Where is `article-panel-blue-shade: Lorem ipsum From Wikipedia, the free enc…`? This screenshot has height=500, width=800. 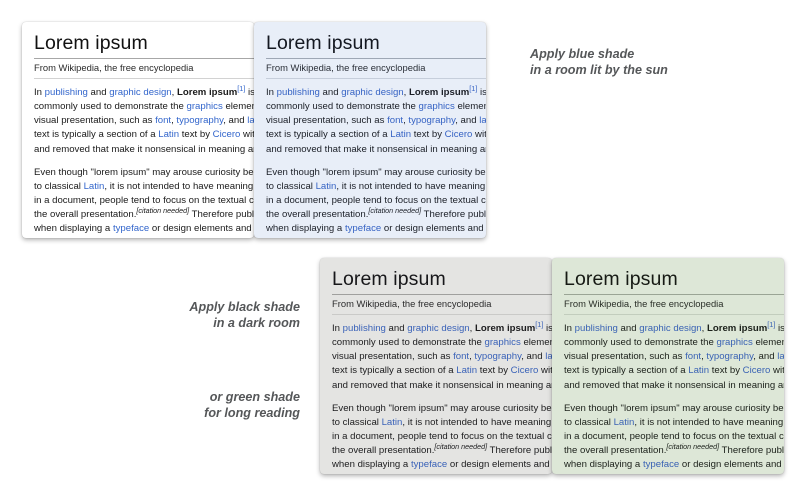
article-panel-blue-shade: Lorem ipsum From Wikipedia, the free enc… is located at coordinates (370, 130).